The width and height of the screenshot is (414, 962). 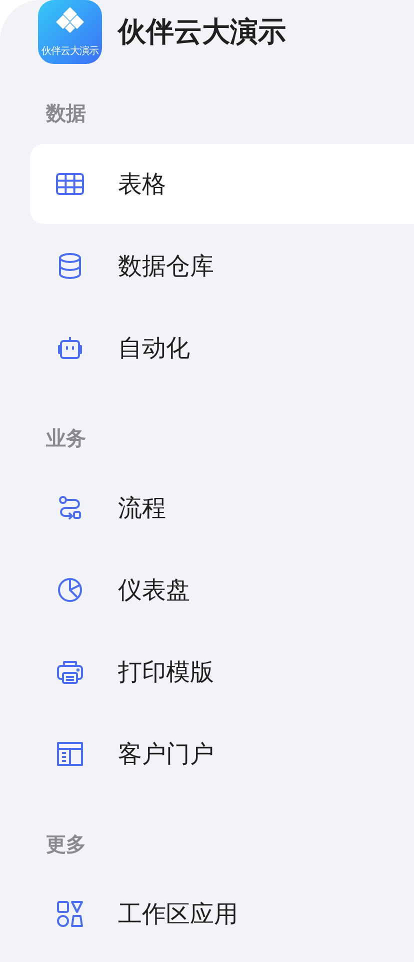 I want to click on nav-item: 客户门户, so click(x=222, y=754).